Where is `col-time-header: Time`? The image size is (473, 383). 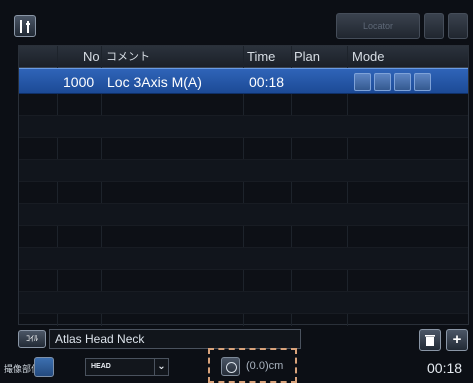 col-time-header: Time is located at coordinates (261, 56).